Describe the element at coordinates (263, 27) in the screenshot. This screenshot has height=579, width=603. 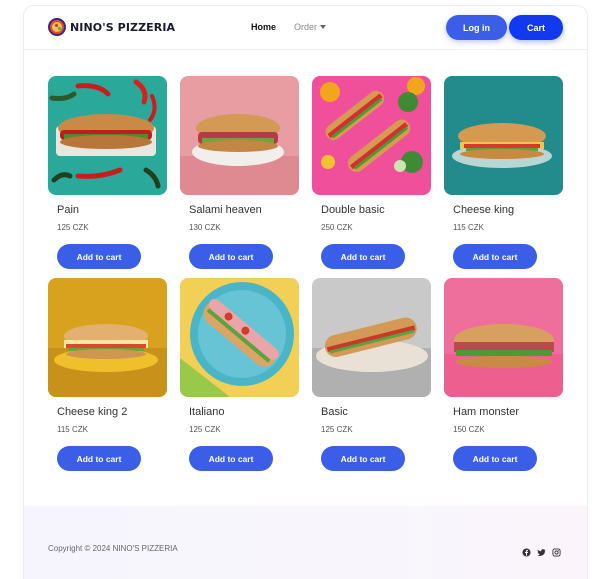
I see `nav-home-link: Home` at that location.